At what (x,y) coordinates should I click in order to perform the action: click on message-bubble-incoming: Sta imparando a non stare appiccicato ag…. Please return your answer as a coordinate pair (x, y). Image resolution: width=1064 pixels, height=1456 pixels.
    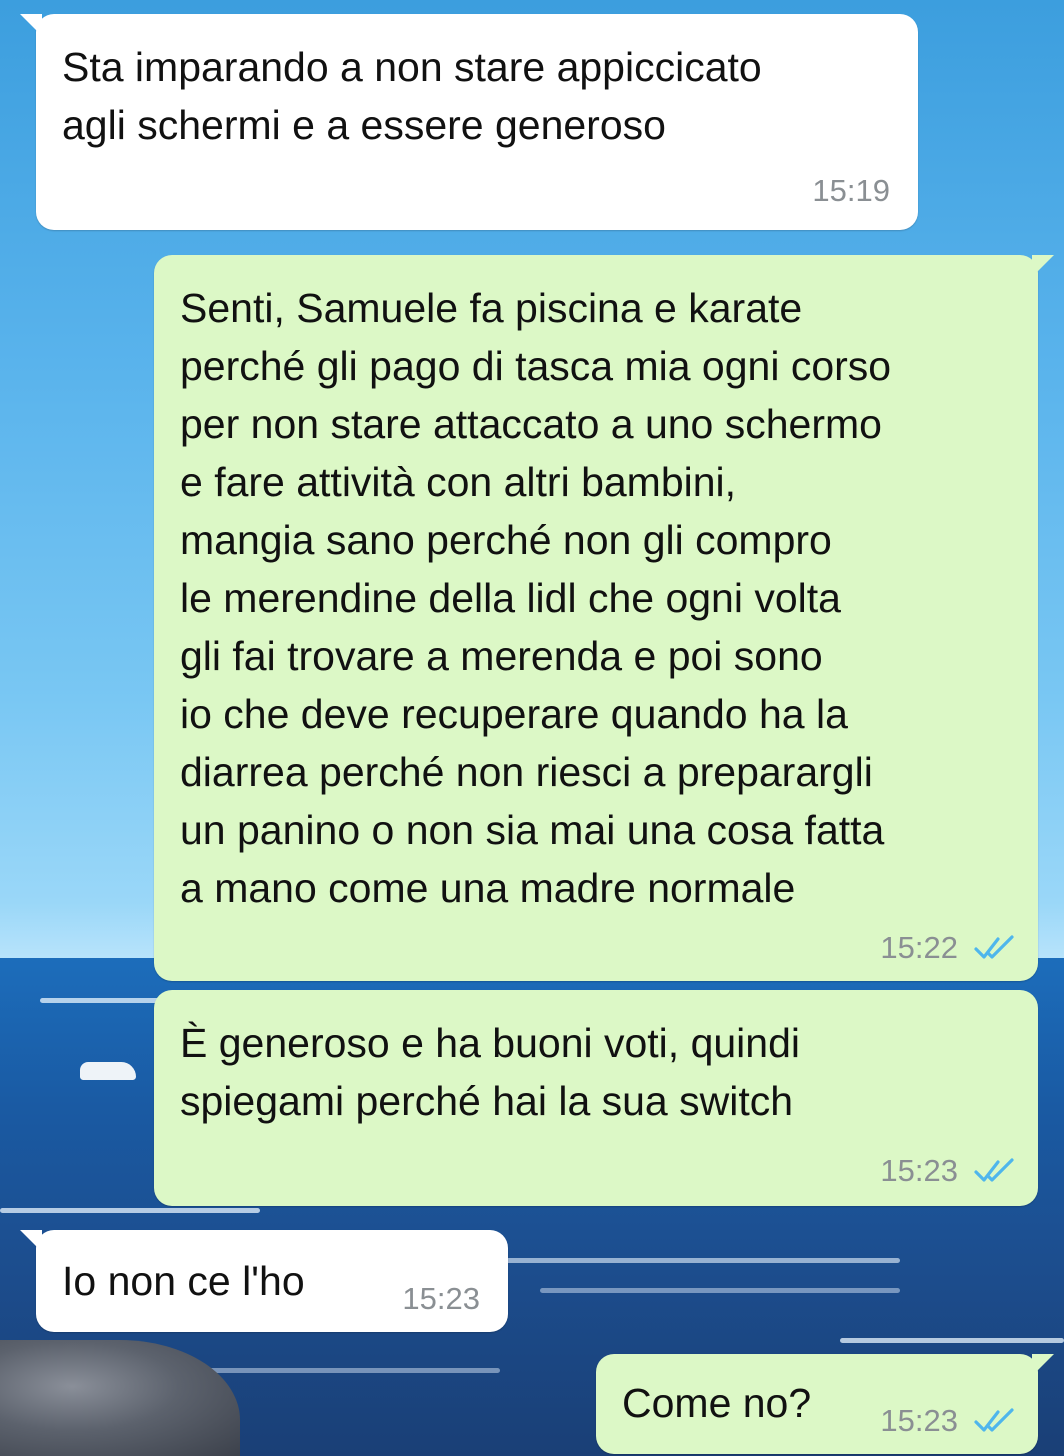
    Looking at the image, I should click on (469, 122).